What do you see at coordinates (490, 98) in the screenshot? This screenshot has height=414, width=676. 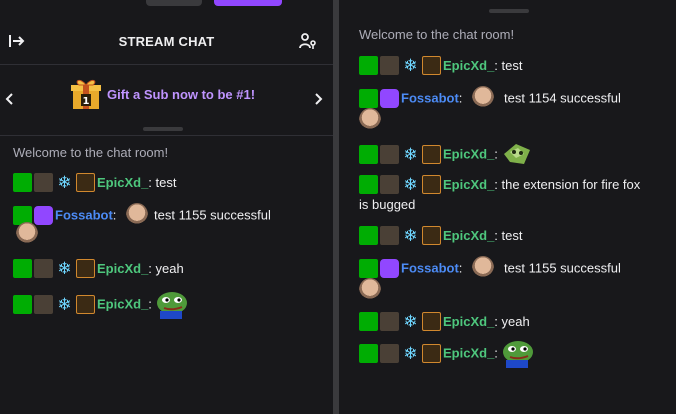 I see `chat-message: Fossabot: test 1154 successful` at bounding box center [490, 98].